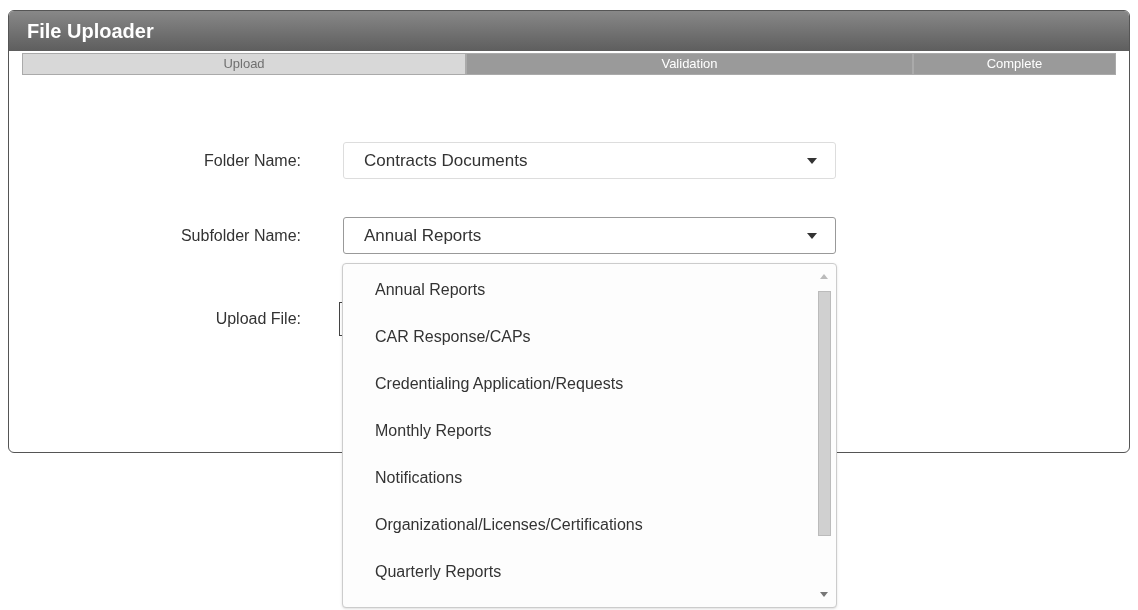 Image resolution: width=1138 pixels, height=610 pixels. I want to click on field-label: Subfolder Name:, so click(240, 235).